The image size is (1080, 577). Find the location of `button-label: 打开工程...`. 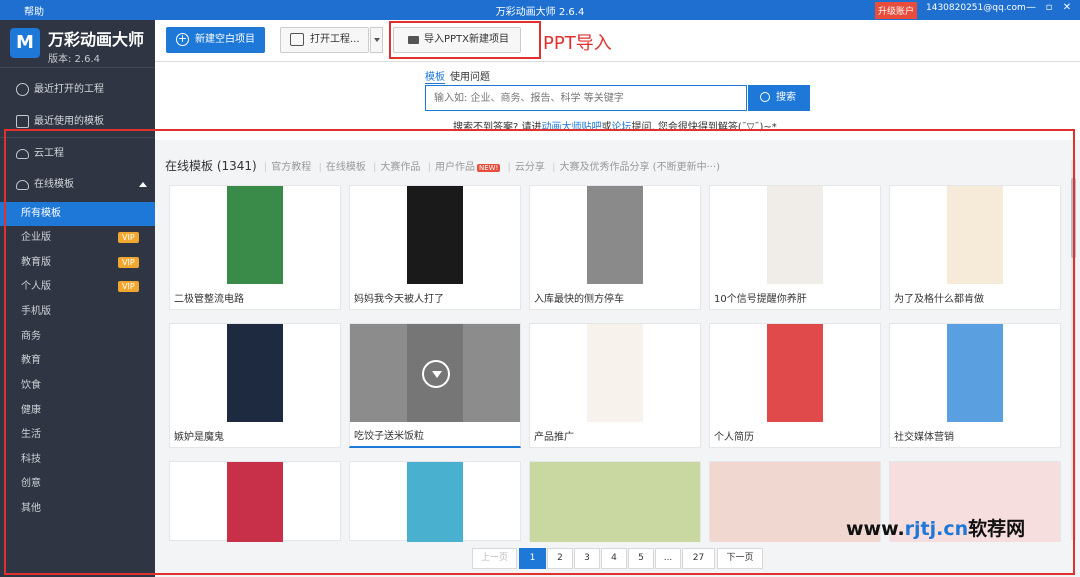

button-label: 打开工程... is located at coordinates (335, 39).